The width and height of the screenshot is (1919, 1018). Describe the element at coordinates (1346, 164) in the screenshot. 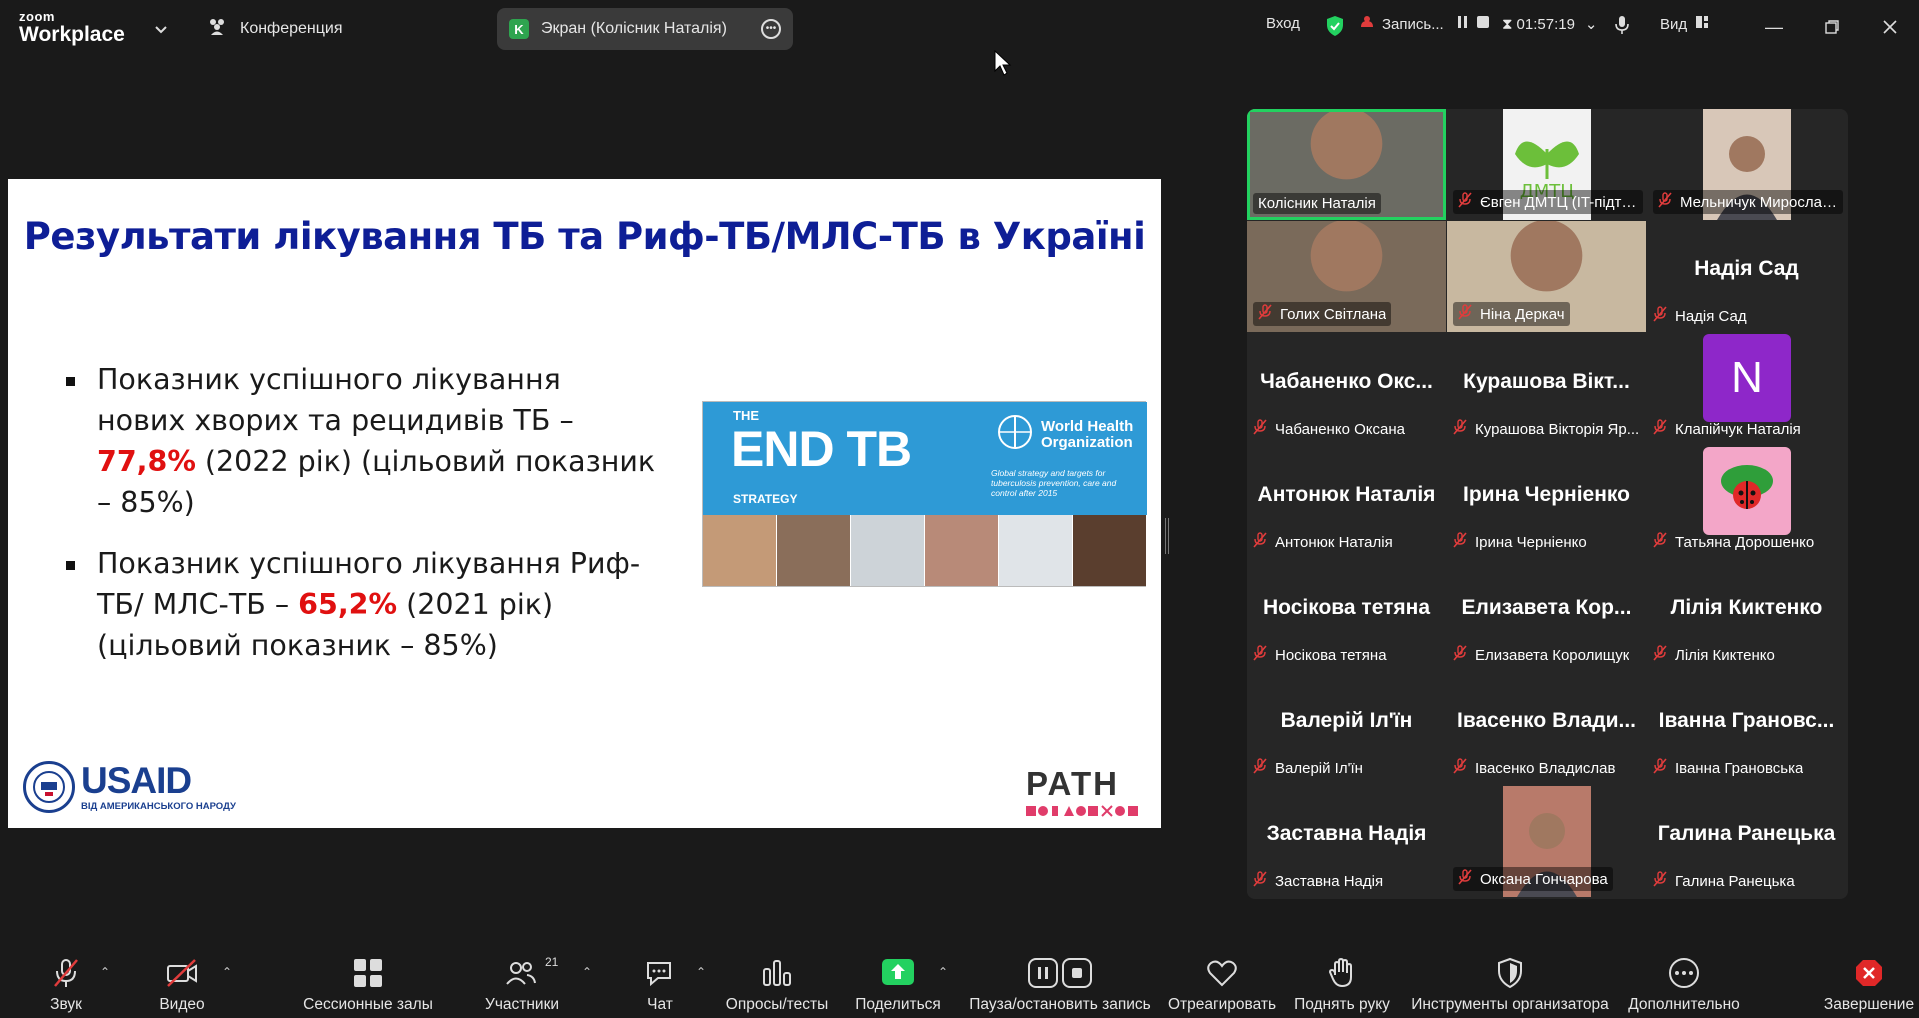

I see `participant-tile: Колісник Наталія` at that location.